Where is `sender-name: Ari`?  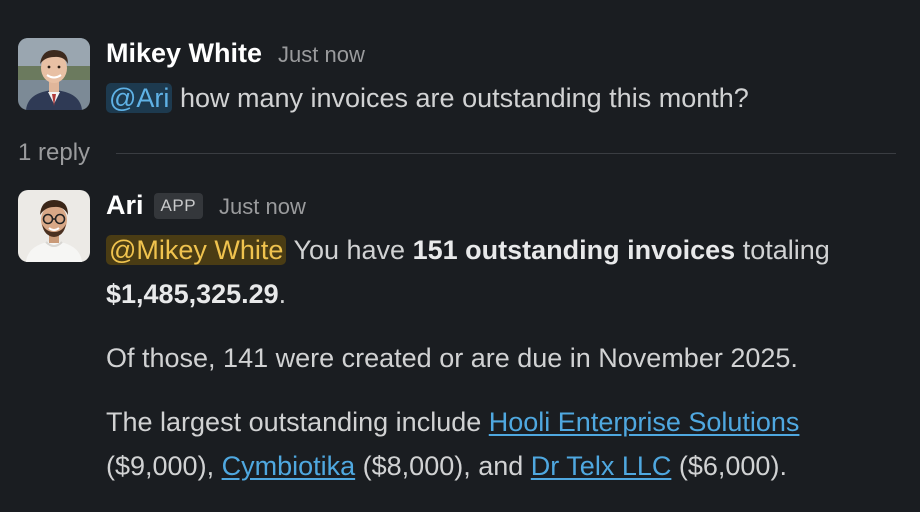 sender-name: Ari is located at coordinates (125, 205).